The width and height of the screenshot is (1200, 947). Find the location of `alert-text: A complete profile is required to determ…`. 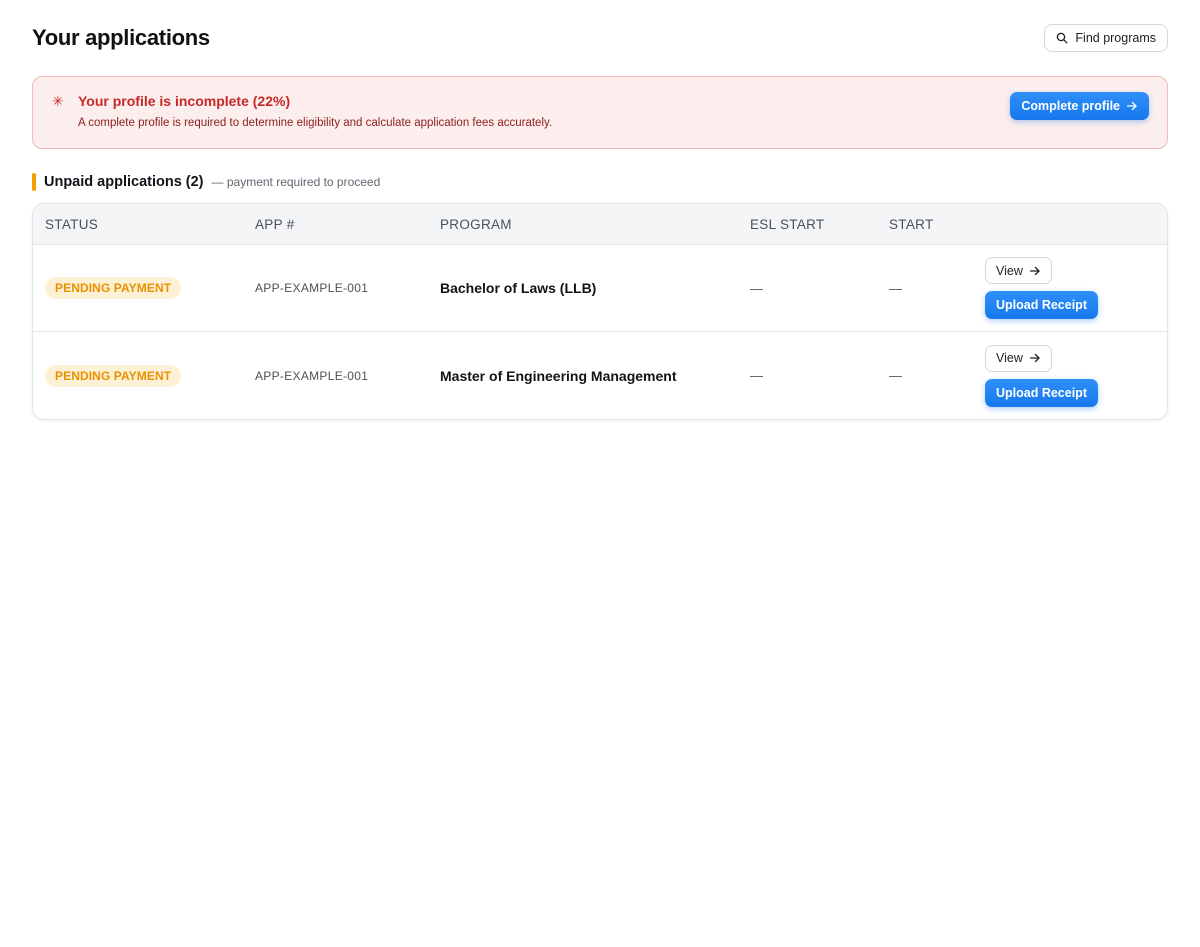

alert-text: A complete profile is required to determ… is located at coordinates (315, 123).